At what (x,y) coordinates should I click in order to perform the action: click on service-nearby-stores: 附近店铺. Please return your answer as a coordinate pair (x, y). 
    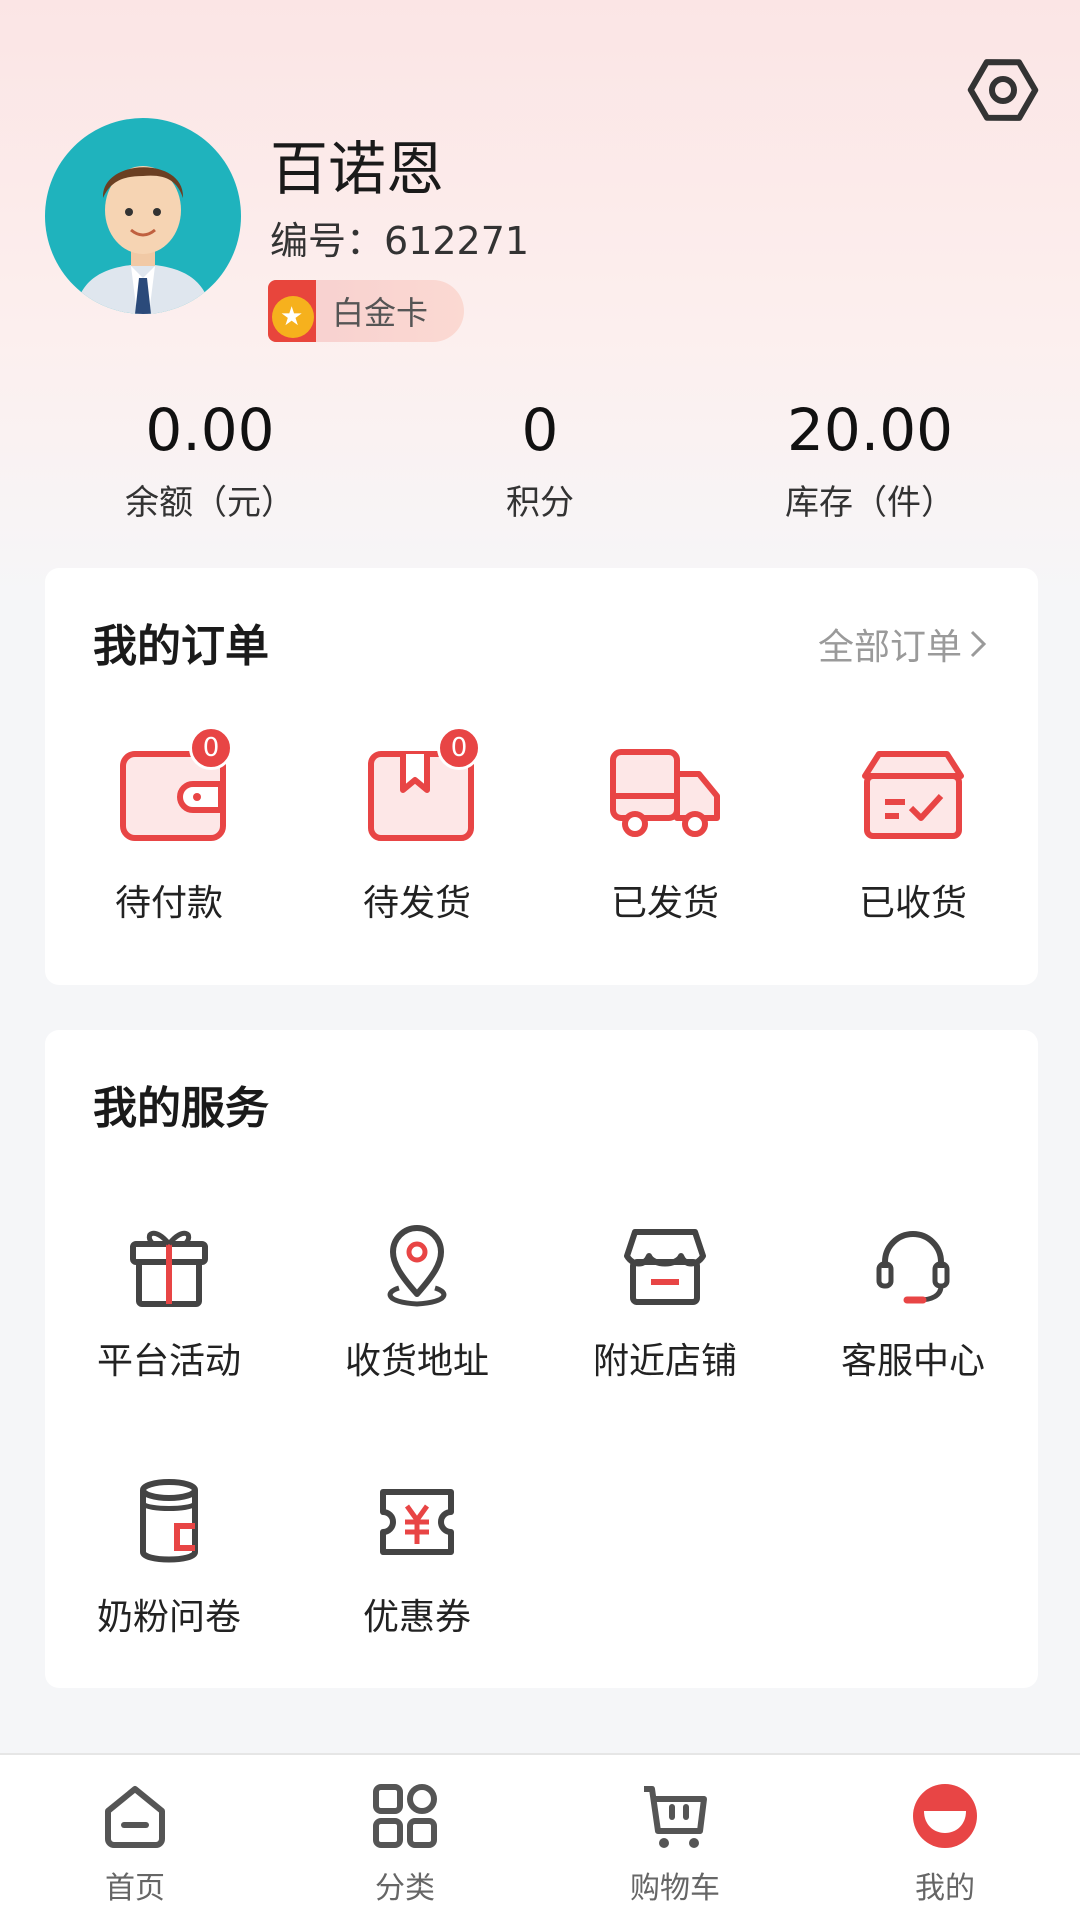
    Looking at the image, I should click on (665, 1303).